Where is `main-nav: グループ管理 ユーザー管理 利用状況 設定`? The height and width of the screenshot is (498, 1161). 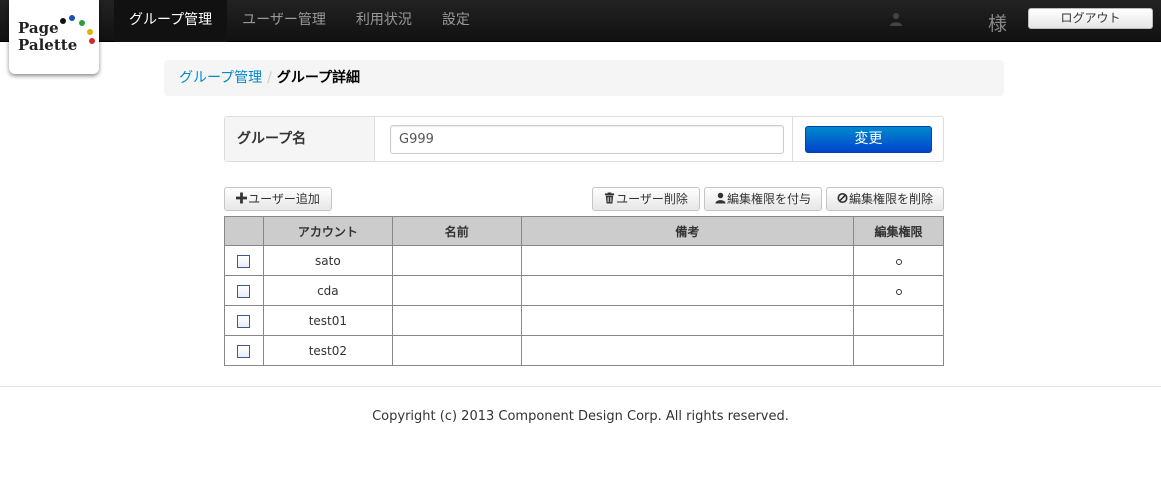
main-nav: グループ管理 ユーザー管理 利用状況 設定 is located at coordinates (299, 21).